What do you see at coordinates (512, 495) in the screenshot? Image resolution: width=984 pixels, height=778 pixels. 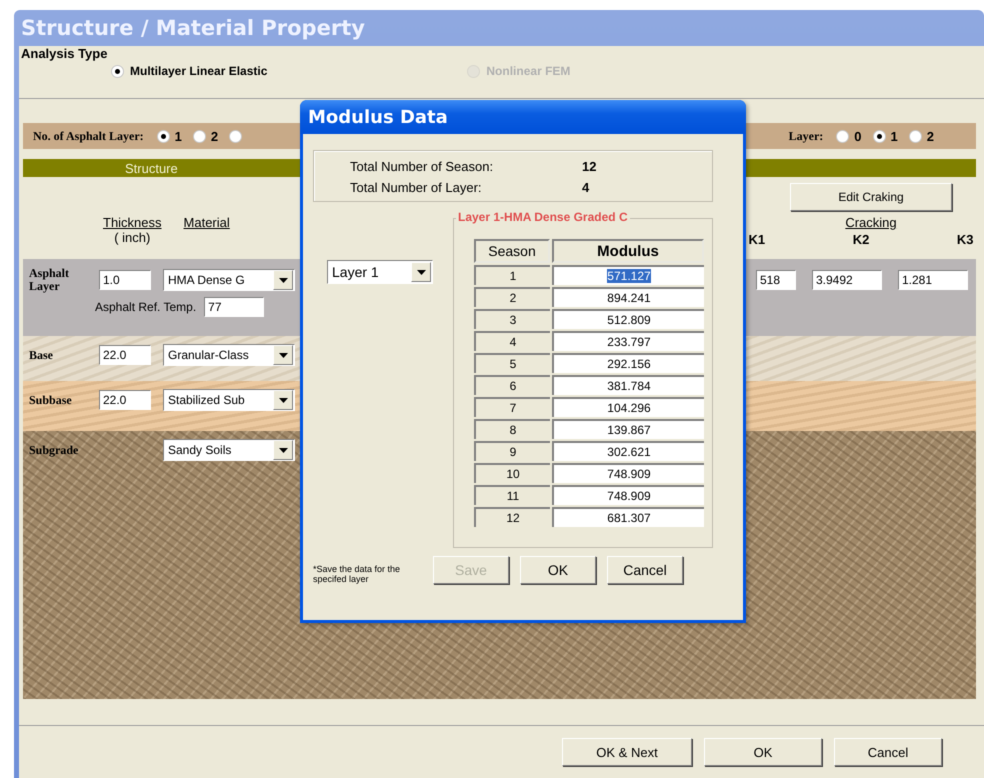 I see `season-cell: 11` at bounding box center [512, 495].